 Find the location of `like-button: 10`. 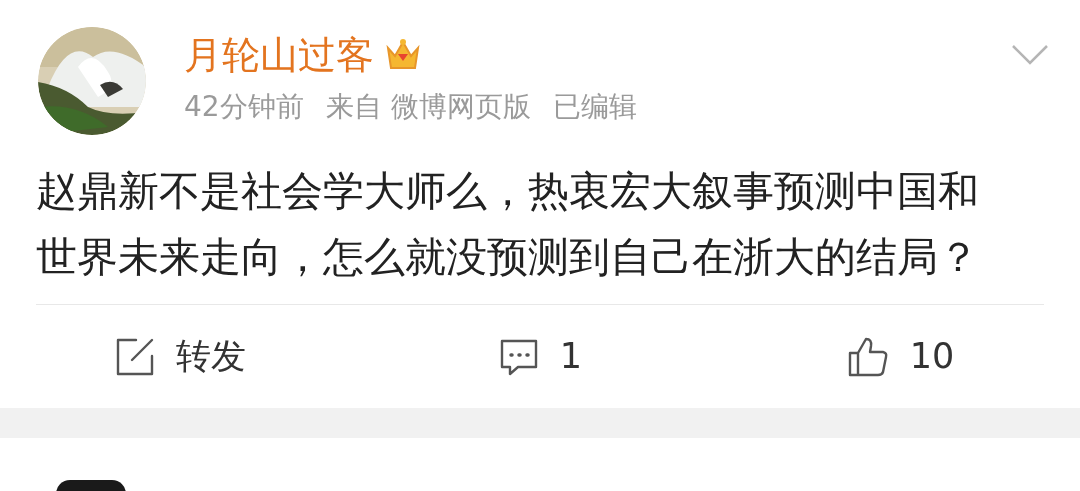

like-button: 10 is located at coordinates (900, 356).